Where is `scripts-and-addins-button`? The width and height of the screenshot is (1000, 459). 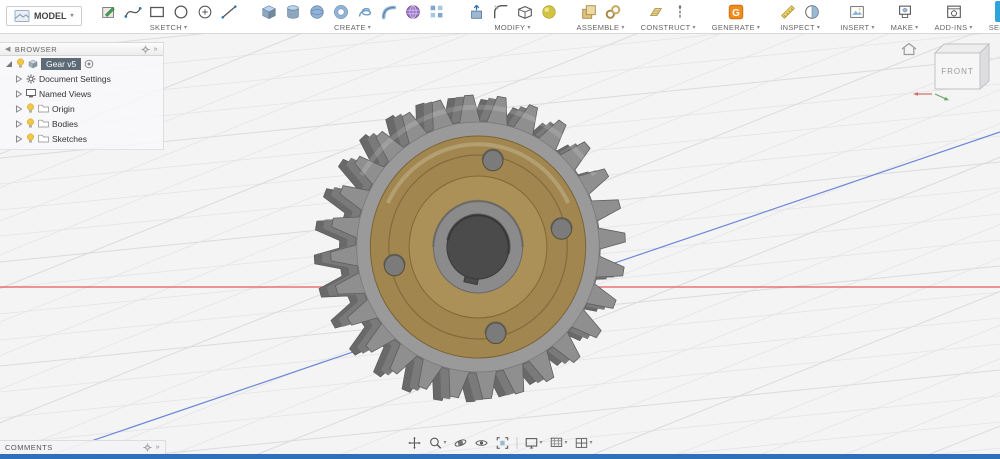
scripts-and-addins-button is located at coordinates (954, 11).